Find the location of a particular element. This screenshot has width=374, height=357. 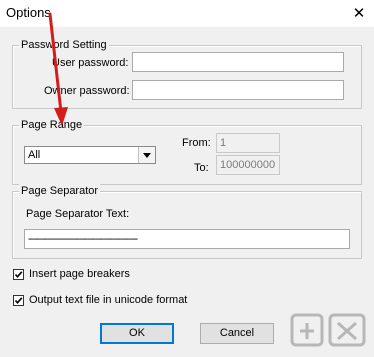

owner-password-label: Owner password: is located at coordinates (87, 91).